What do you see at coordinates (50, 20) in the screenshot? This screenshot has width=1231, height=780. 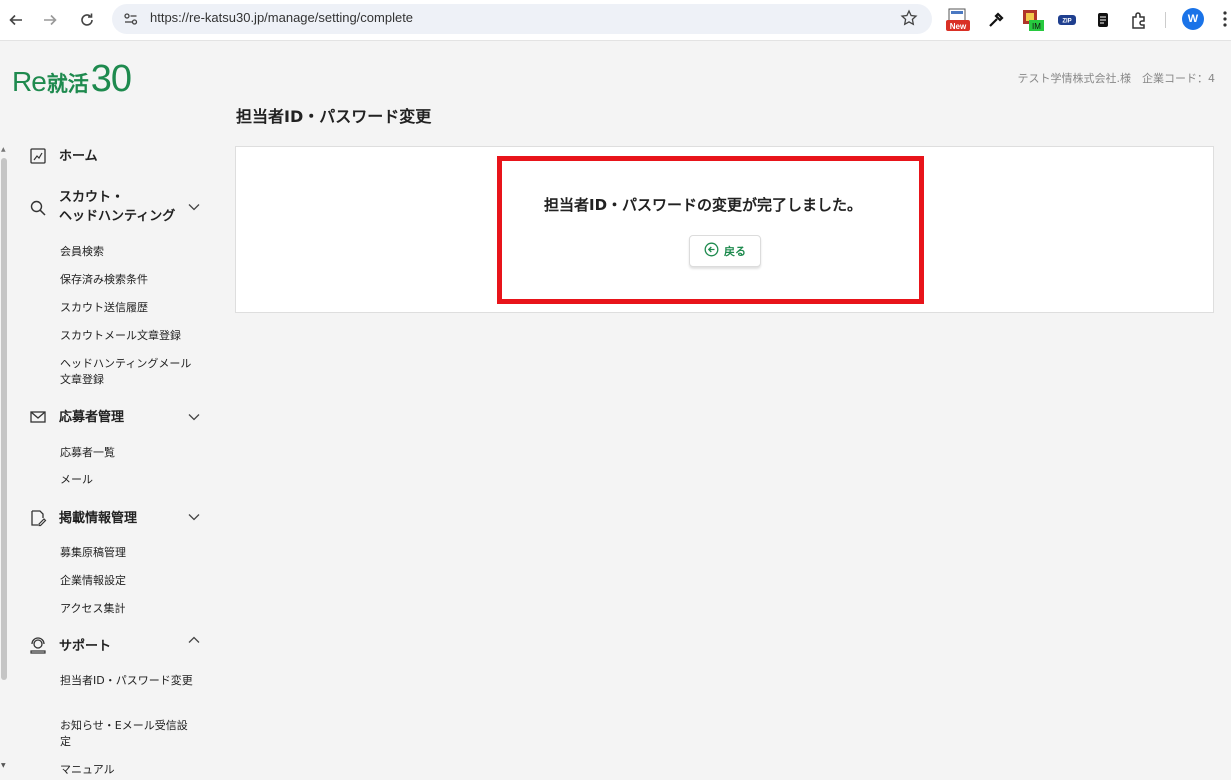 I see `forward-arrow-icon` at bounding box center [50, 20].